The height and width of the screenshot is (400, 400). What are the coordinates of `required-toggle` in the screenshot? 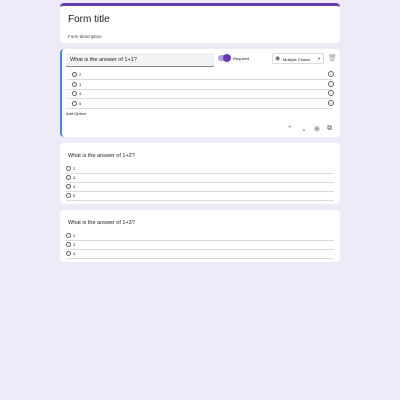 It's located at (224, 58).